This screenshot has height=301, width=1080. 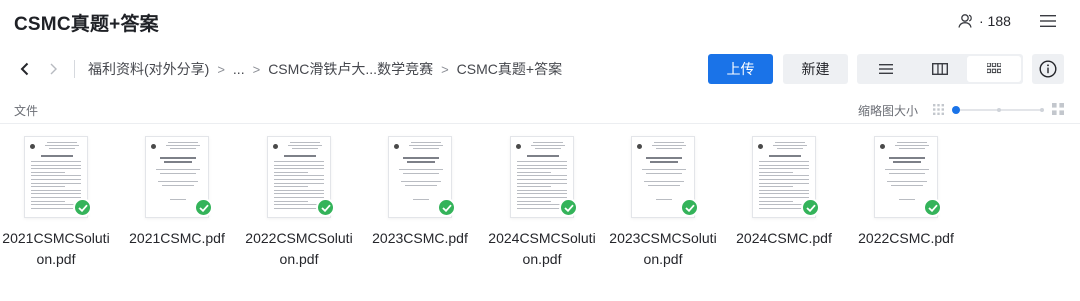 What do you see at coordinates (86, 24) in the screenshot?
I see `page-title: CSMC真题+答案` at bounding box center [86, 24].